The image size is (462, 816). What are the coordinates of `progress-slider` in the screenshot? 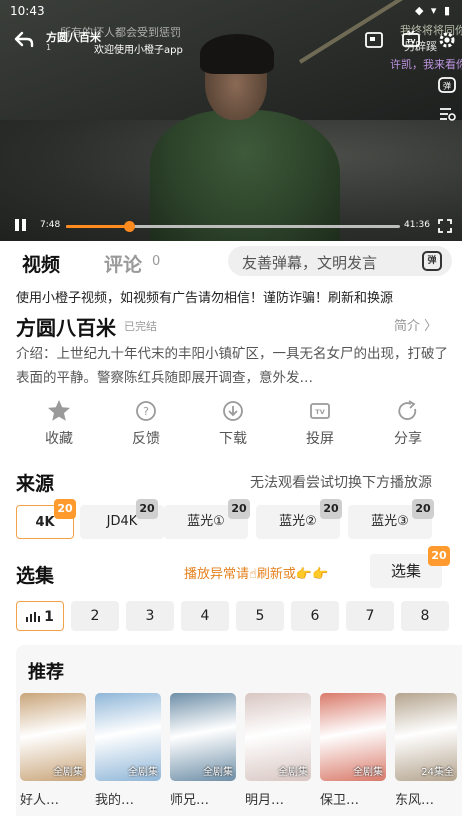 It's located at (233, 226).